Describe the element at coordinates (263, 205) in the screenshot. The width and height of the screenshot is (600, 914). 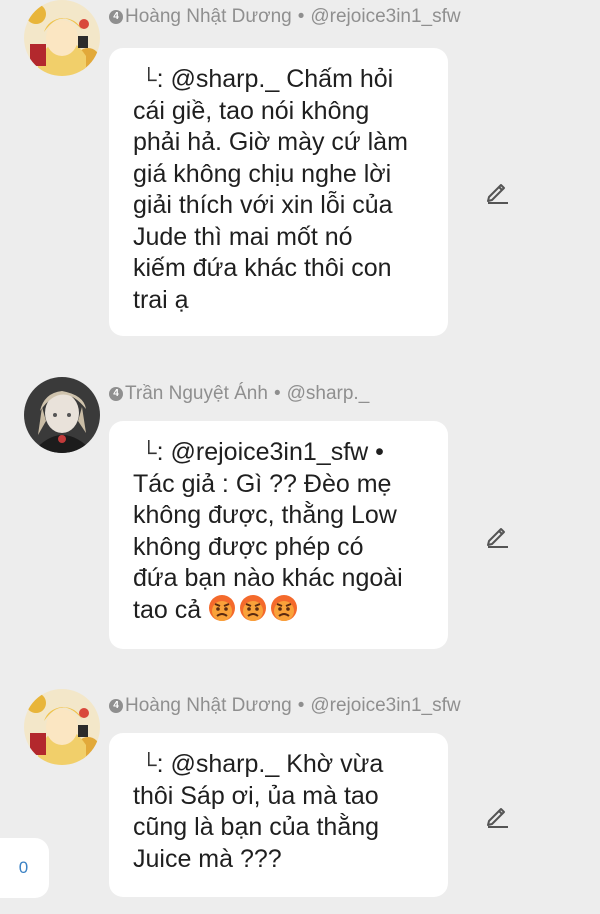
I see `text-line: giải thích với xin lỗi của` at that location.